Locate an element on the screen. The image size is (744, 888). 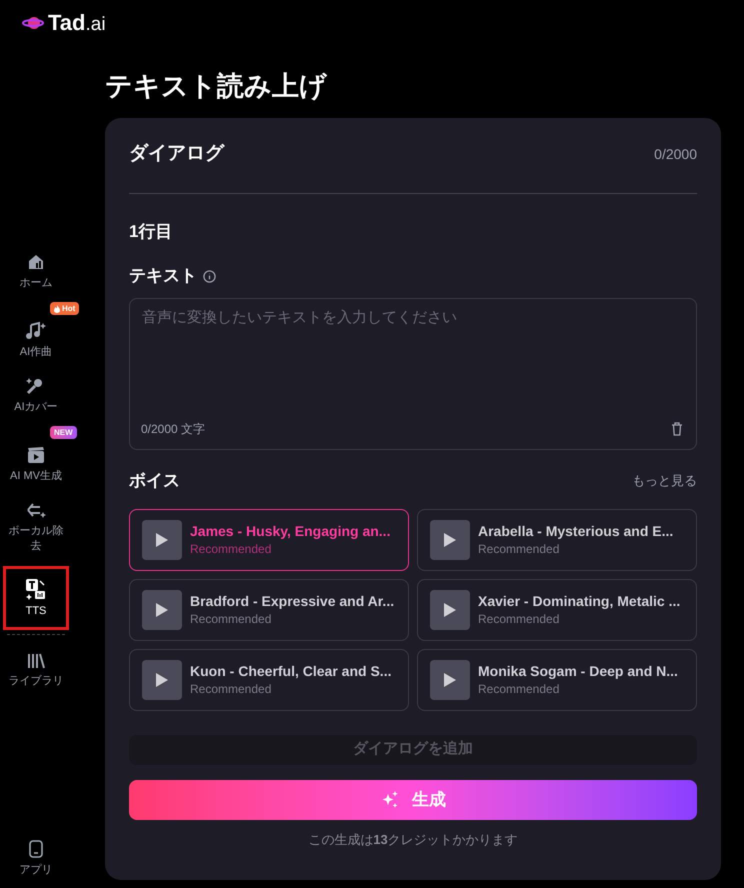
char-counter: 0/2000 文字 is located at coordinates (173, 429).